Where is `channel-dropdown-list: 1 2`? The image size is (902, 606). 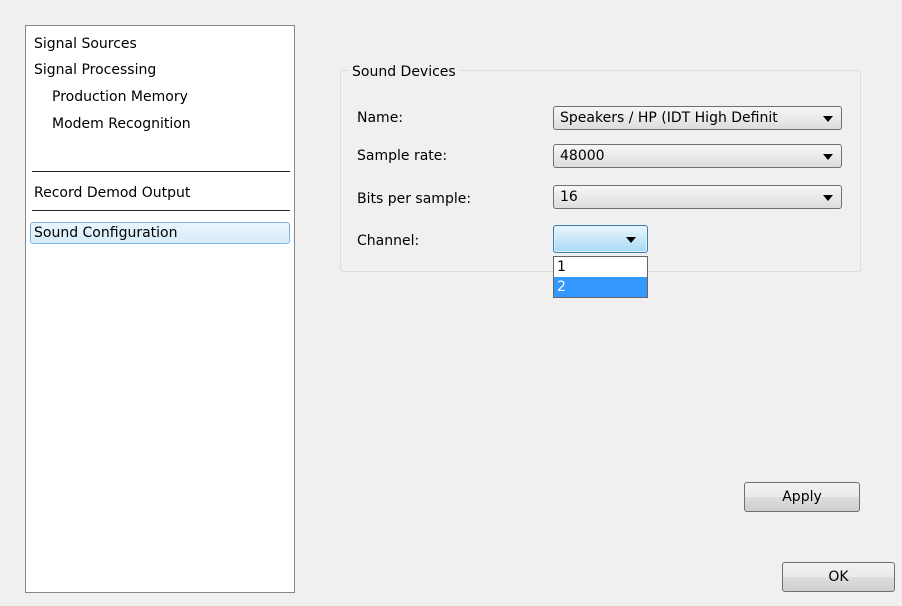
channel-dropdown-list: 1 2 is located at coordinates (600, 277).